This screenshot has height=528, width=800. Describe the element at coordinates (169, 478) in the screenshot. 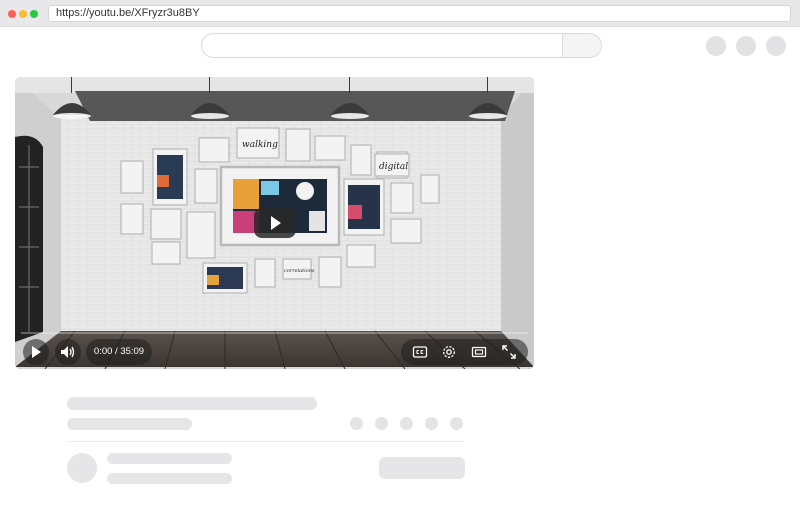

I see `channel-subs-placeholder` at that location.